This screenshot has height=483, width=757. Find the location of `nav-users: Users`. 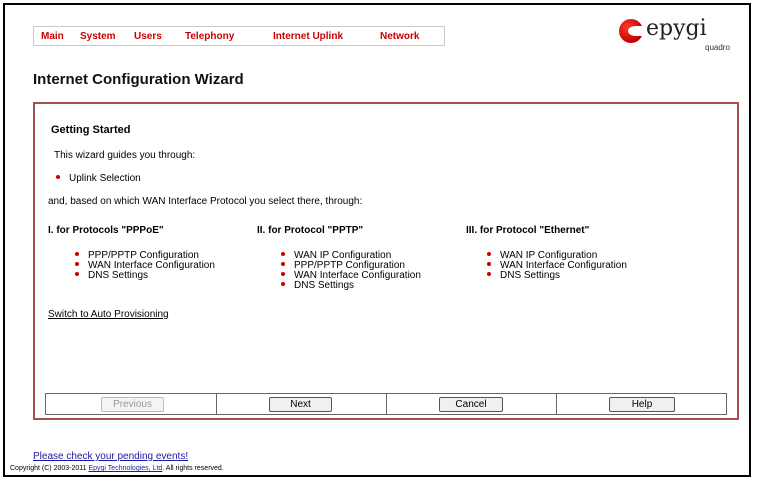

nav-users: Users is located at coordinates (148, 36).